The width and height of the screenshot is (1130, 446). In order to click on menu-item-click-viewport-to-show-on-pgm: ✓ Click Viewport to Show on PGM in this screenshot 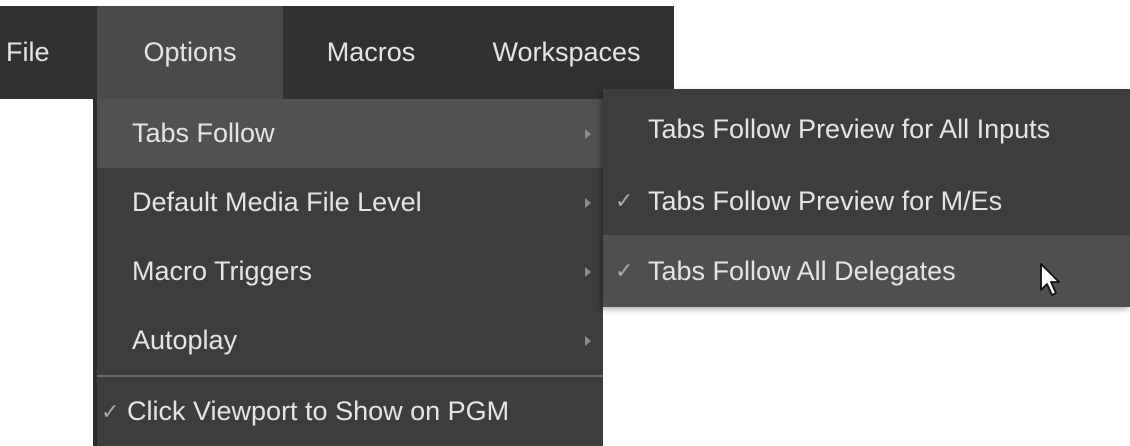, I will do `click(350, 411)`.